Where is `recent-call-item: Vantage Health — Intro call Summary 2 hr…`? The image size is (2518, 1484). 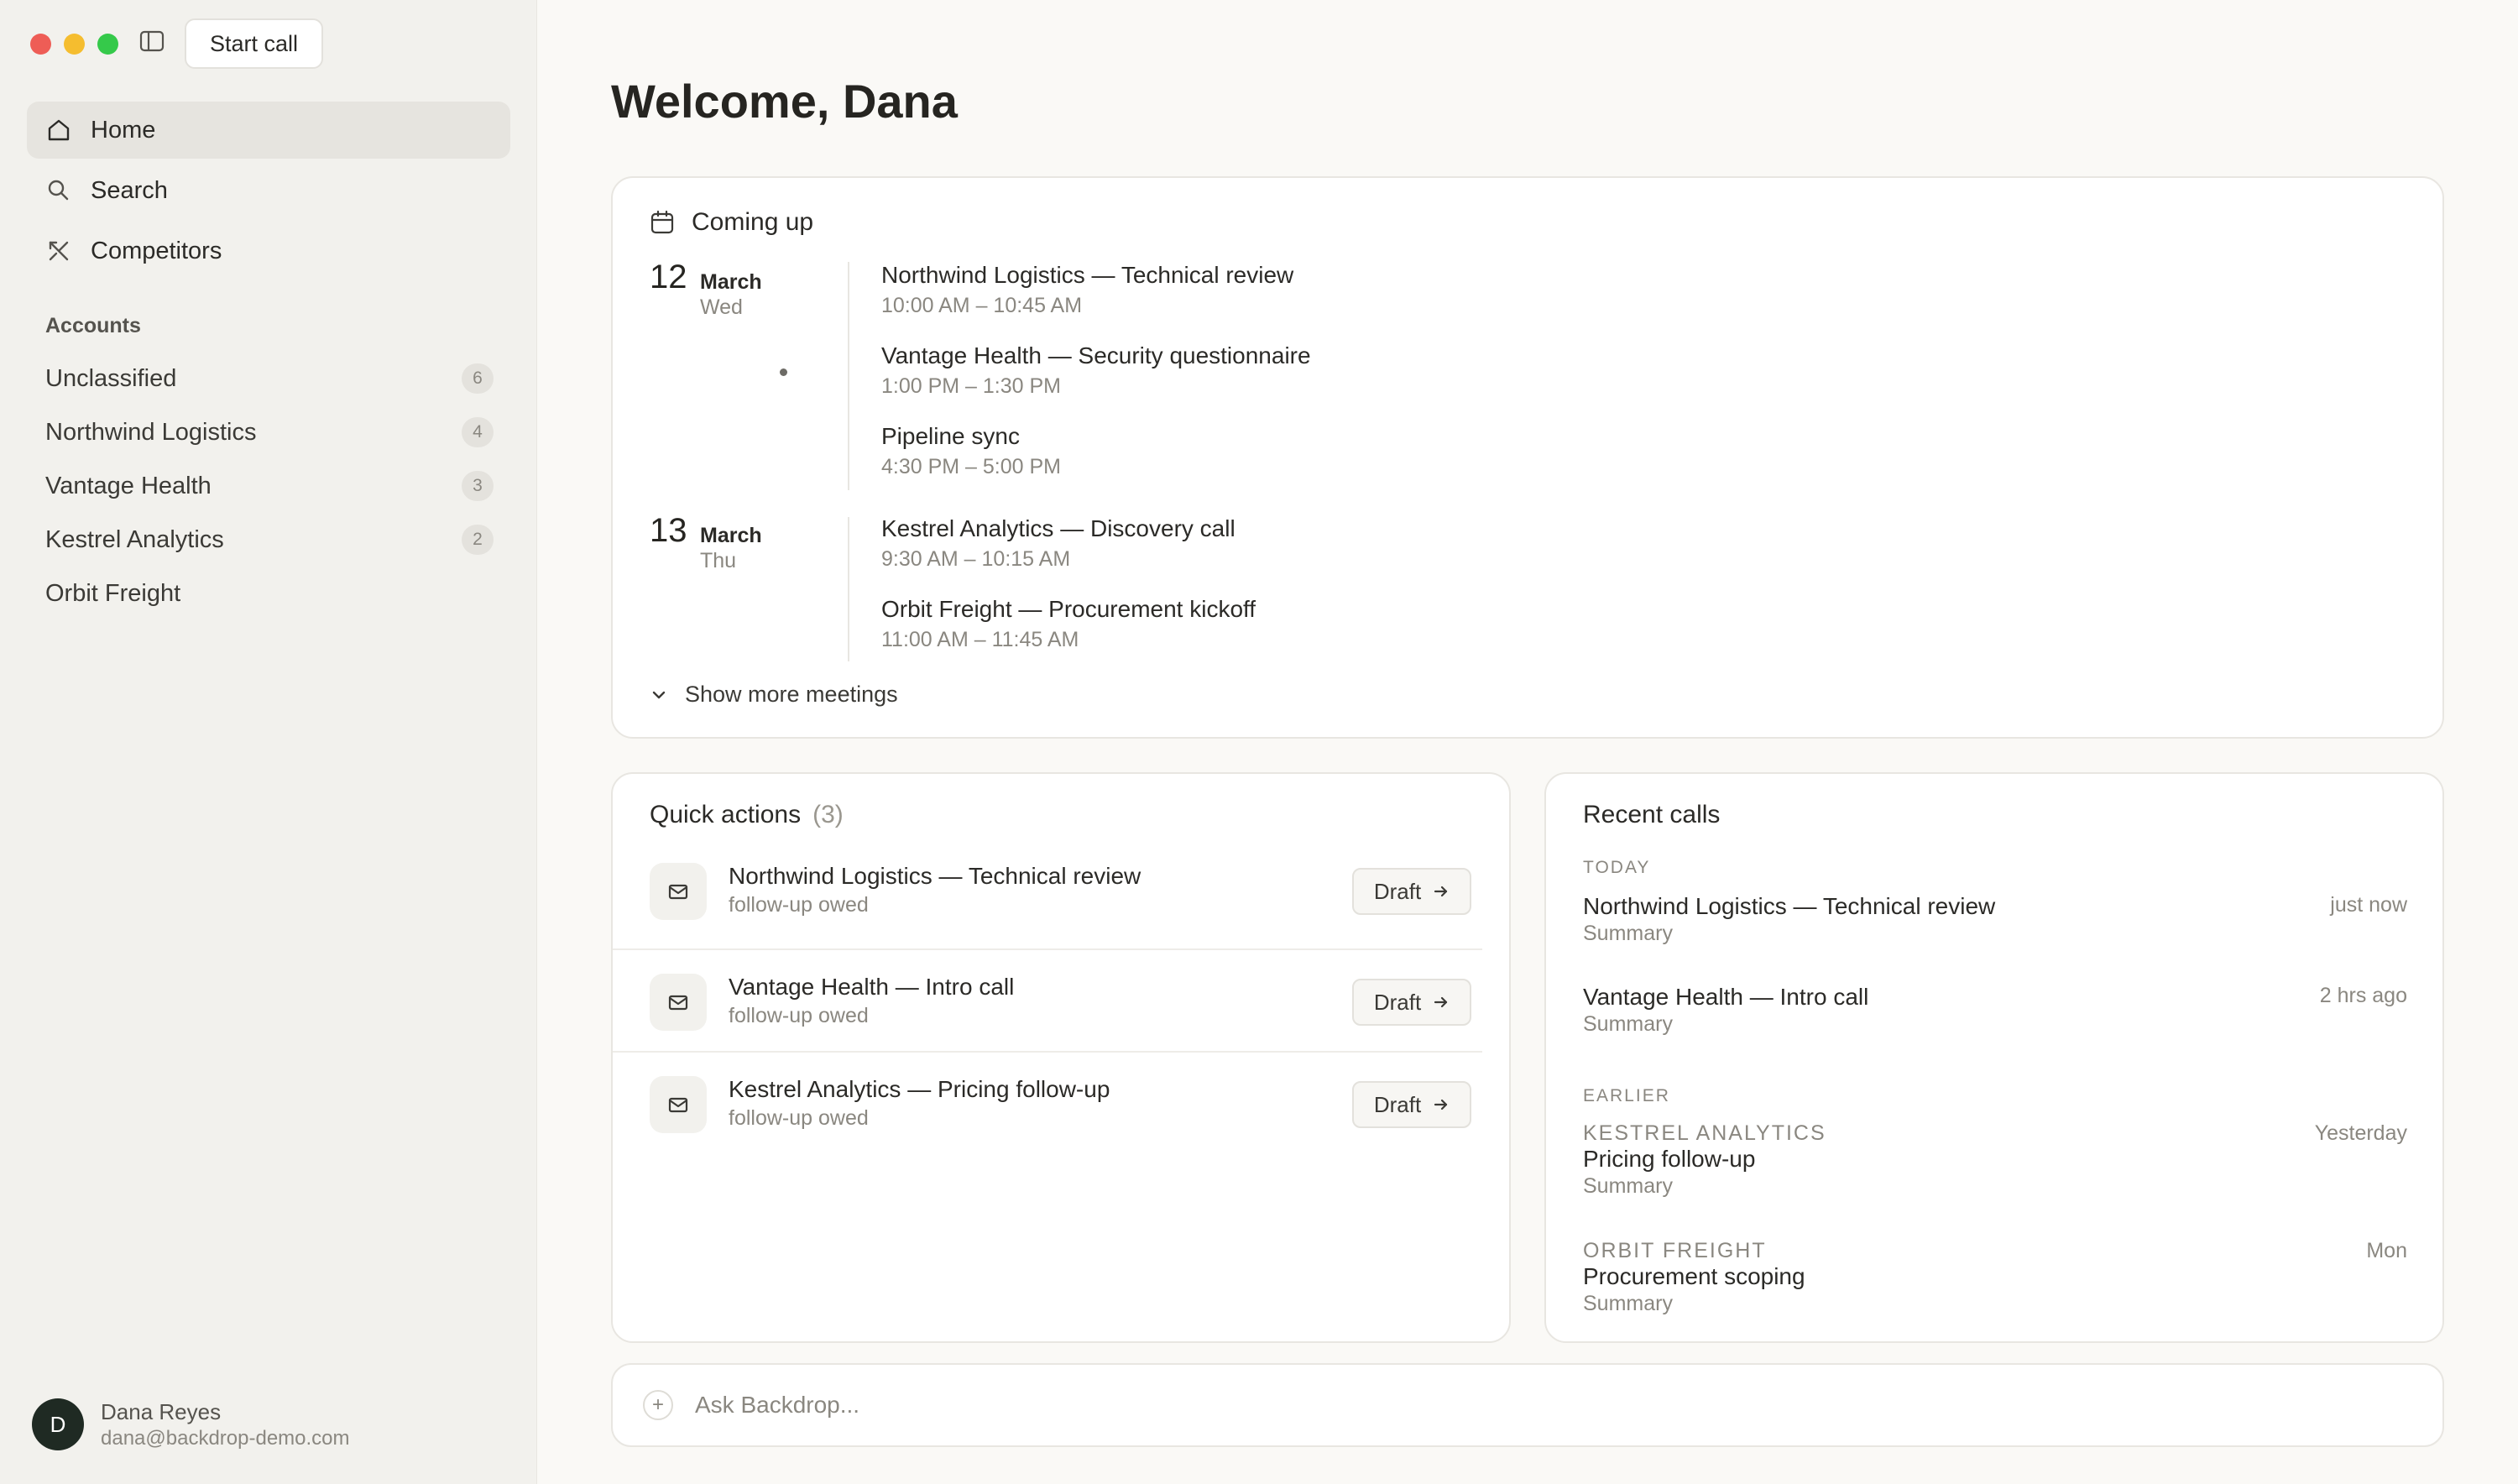
recent-call-item: Vantage Health — Intro call Summary 2 hr… is located at coordinates (1995, 1010).